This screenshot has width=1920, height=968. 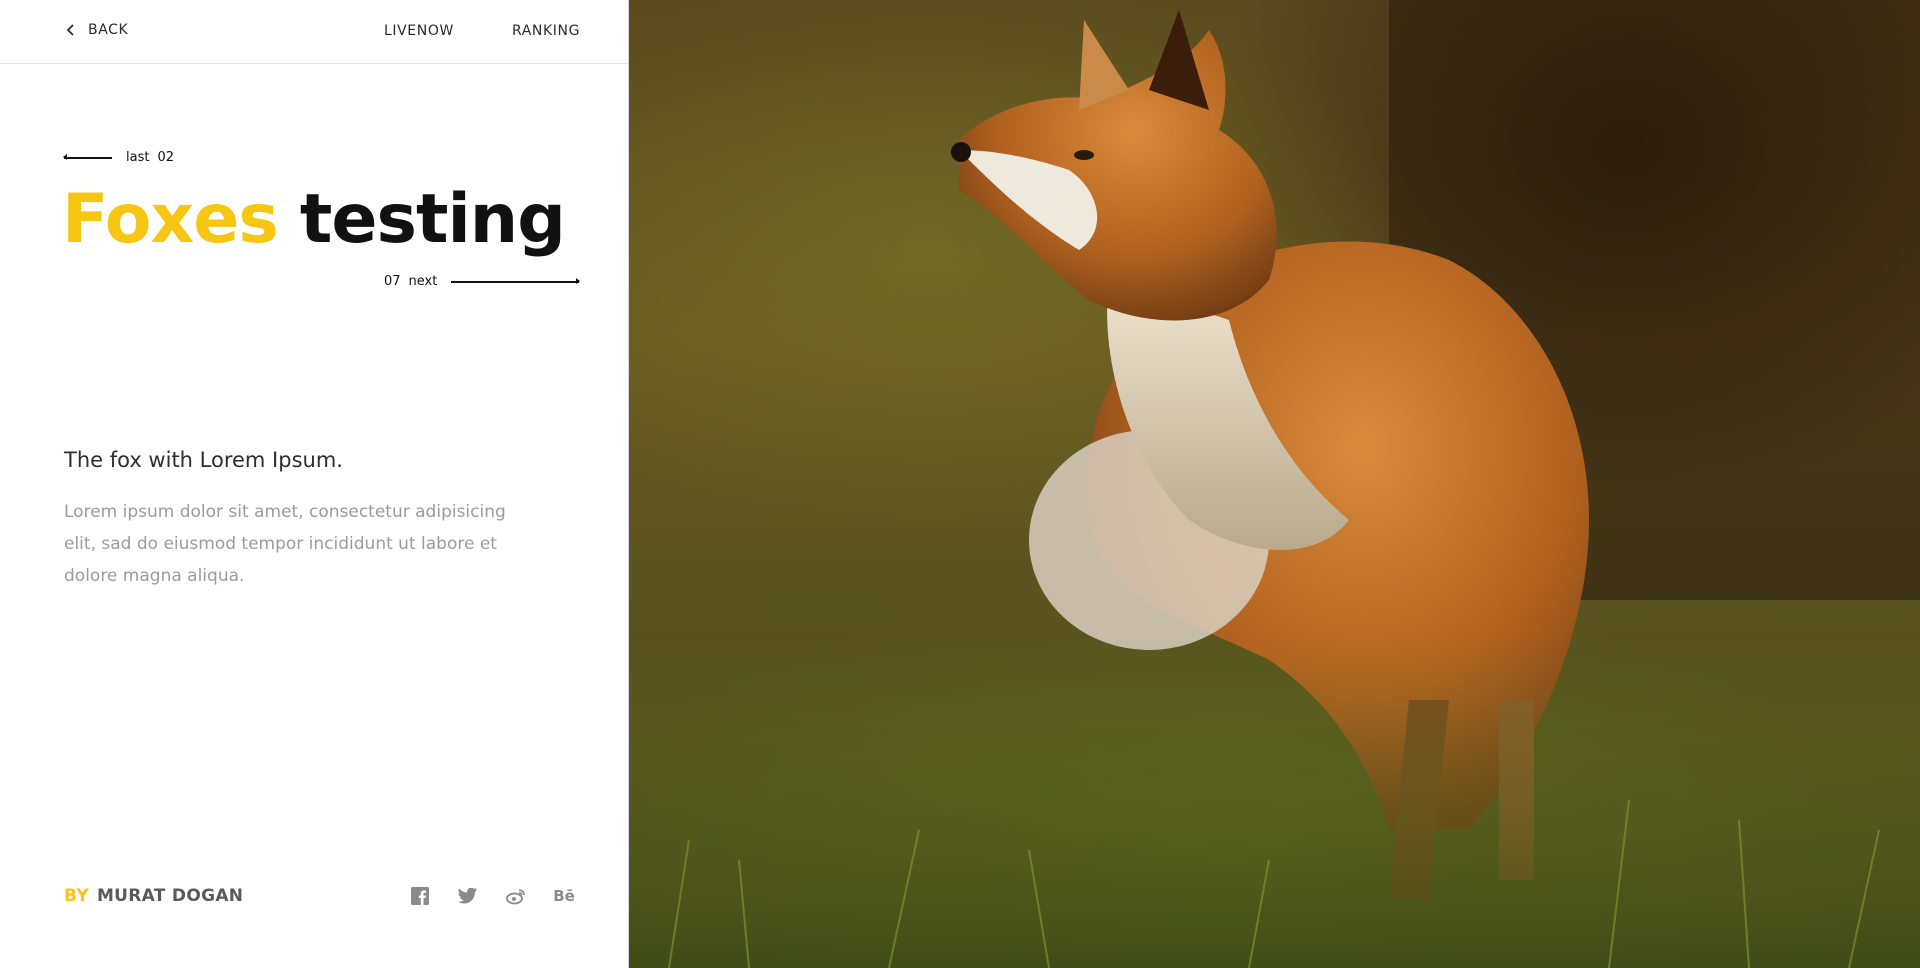 What do you see at coordinates (392, 281) in the screenshot?
I see `next-number: 07` at bounding box center [392, 281].